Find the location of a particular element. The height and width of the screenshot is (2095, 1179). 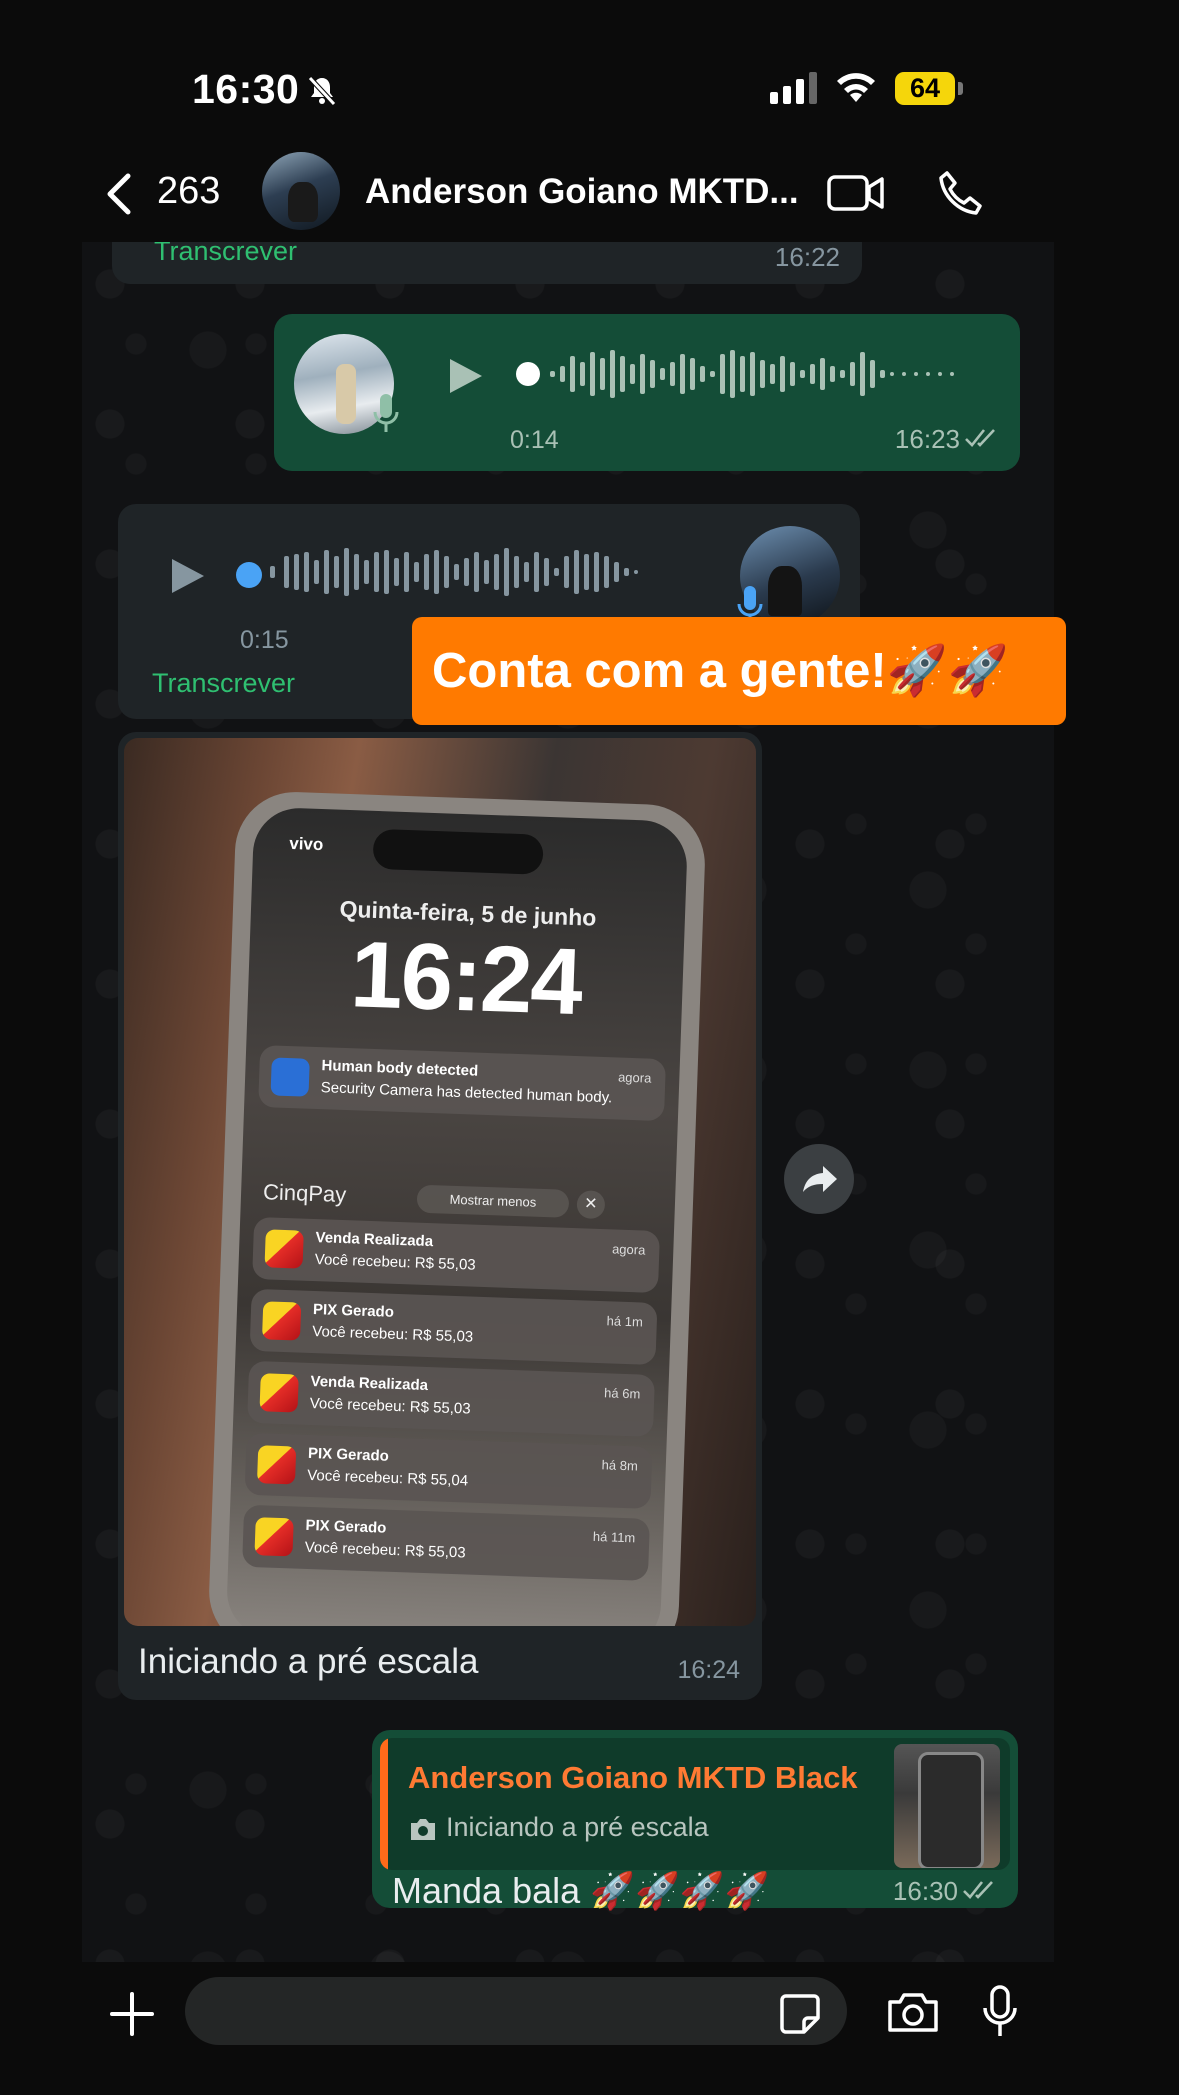

video-call-icon is located at coordinates (856, 195).